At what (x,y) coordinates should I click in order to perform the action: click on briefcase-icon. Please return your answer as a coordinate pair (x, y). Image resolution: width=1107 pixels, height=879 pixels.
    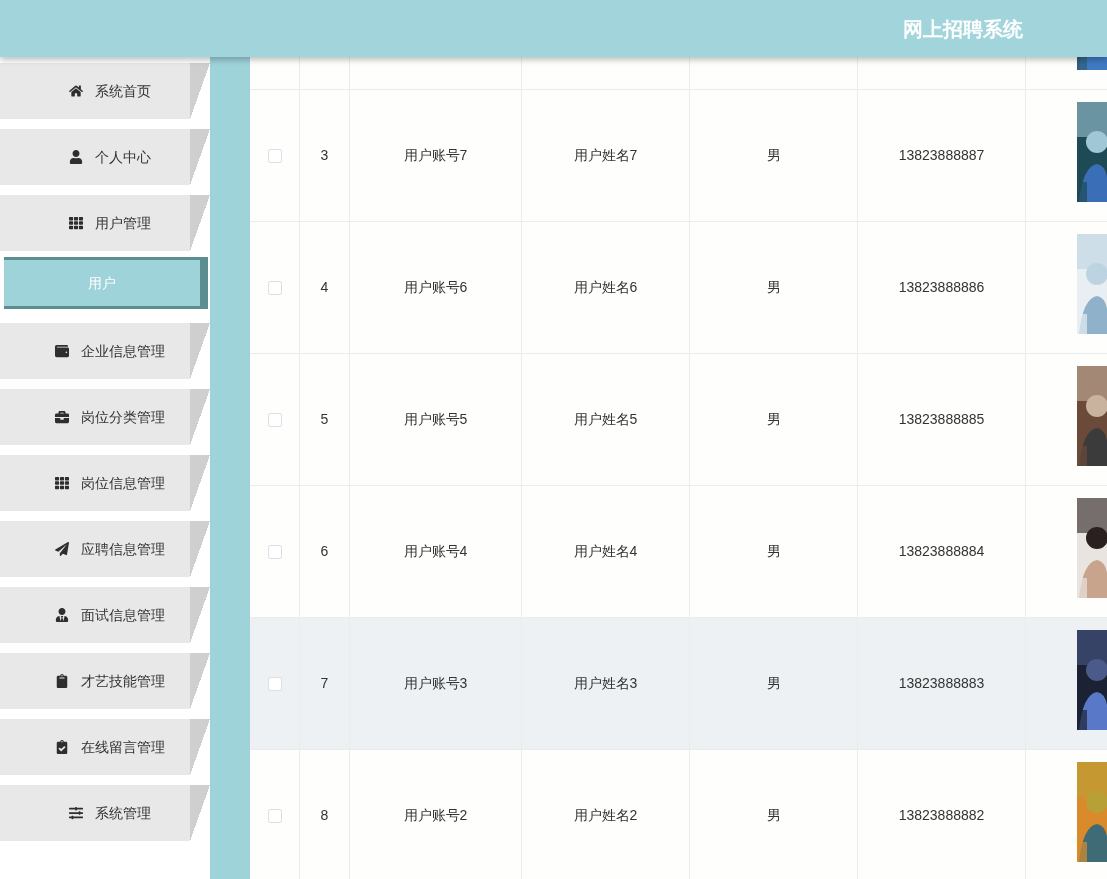
    Looking at the image, I should click on (62, 417).